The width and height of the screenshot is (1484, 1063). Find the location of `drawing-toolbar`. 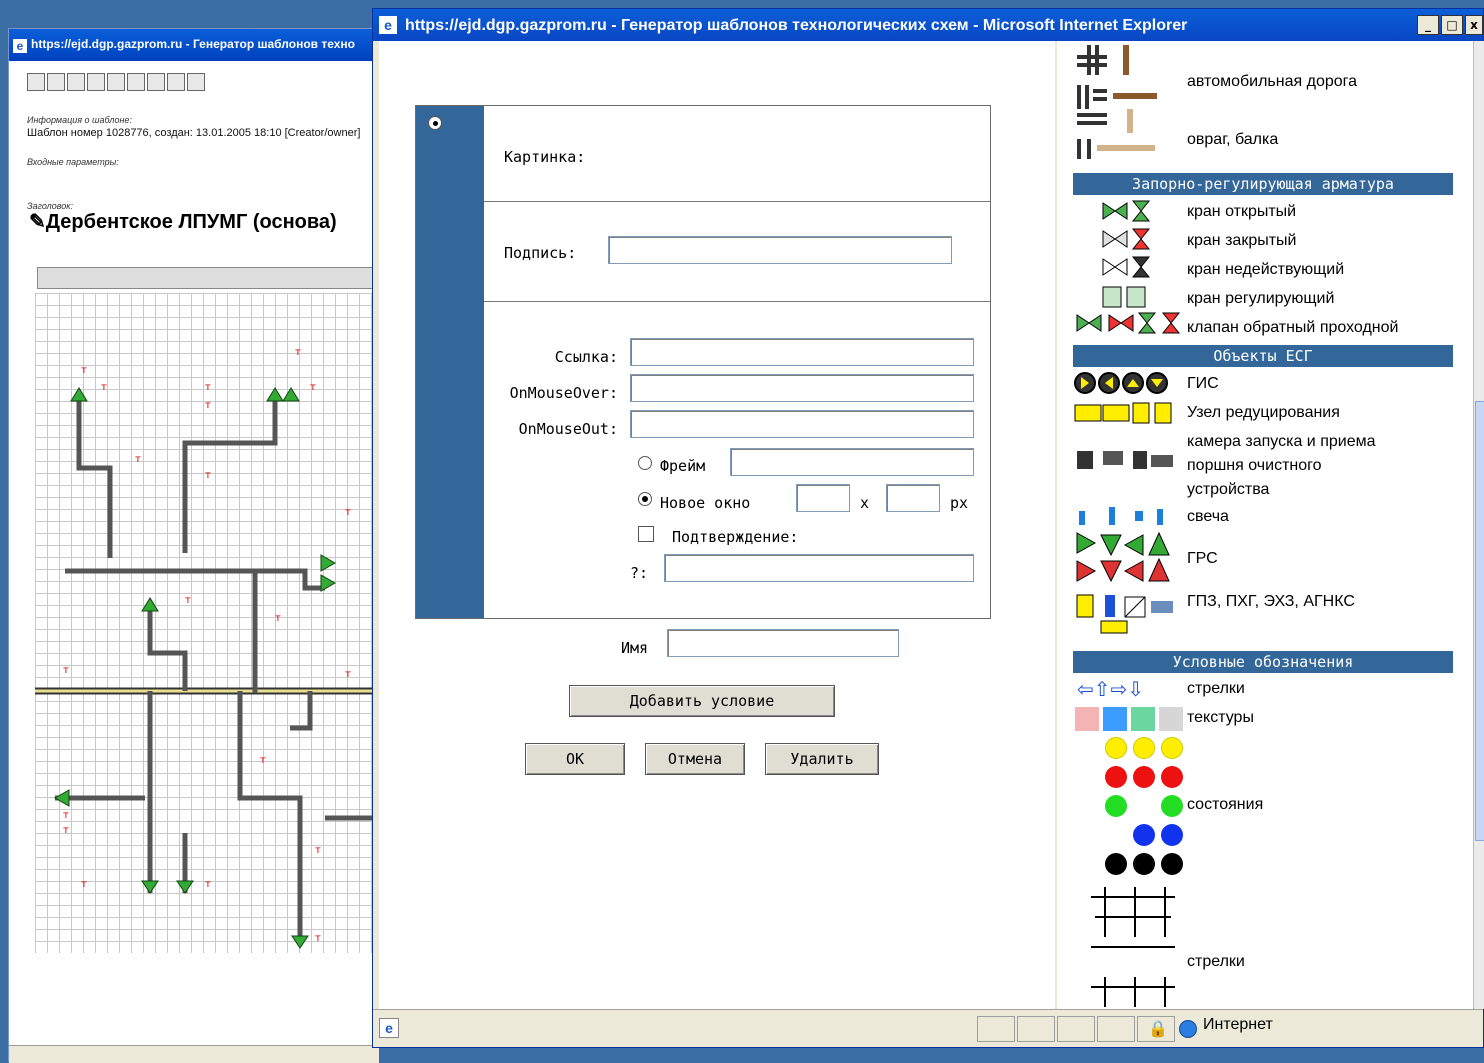

drawing-toolbar is located at coordinates (209, 278).